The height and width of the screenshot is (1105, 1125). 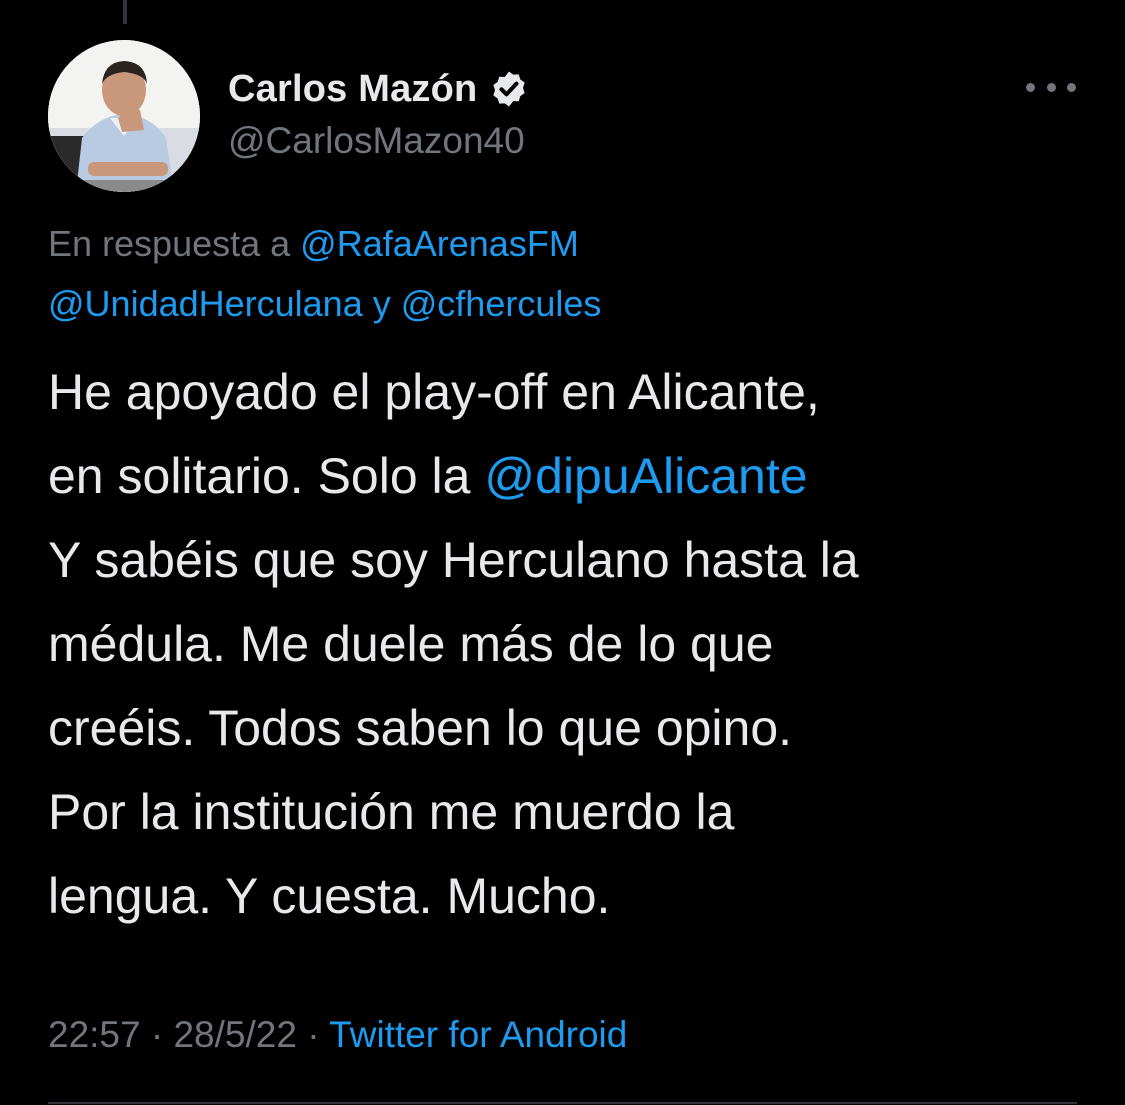 What do you see at coordinates (439, 243) in the screenshot?
I see `reply-mention-rafaarenasfm: @RafaArenasFM` at bounding box center [439, 243].